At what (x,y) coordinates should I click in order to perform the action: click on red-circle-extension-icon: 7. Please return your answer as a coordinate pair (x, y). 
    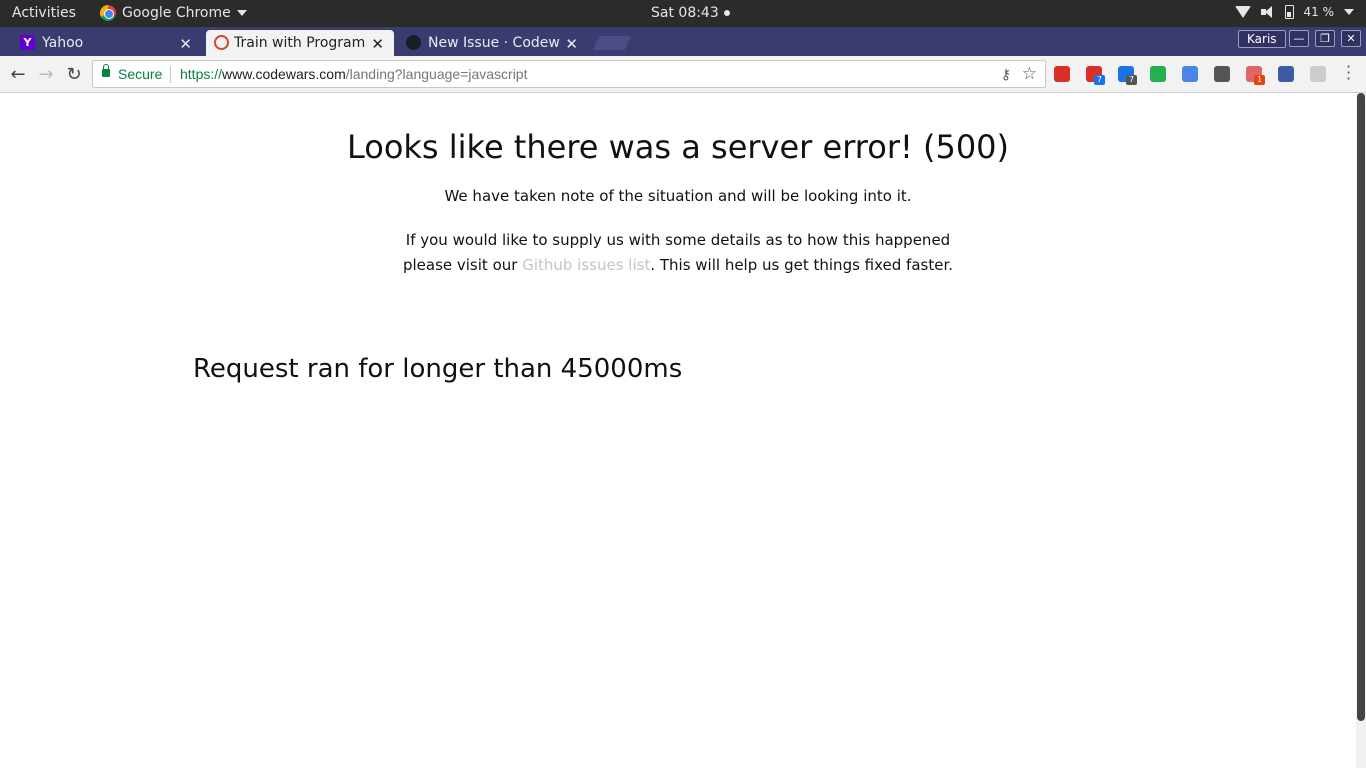
    Looking at the image, I should click on (1095, 75).